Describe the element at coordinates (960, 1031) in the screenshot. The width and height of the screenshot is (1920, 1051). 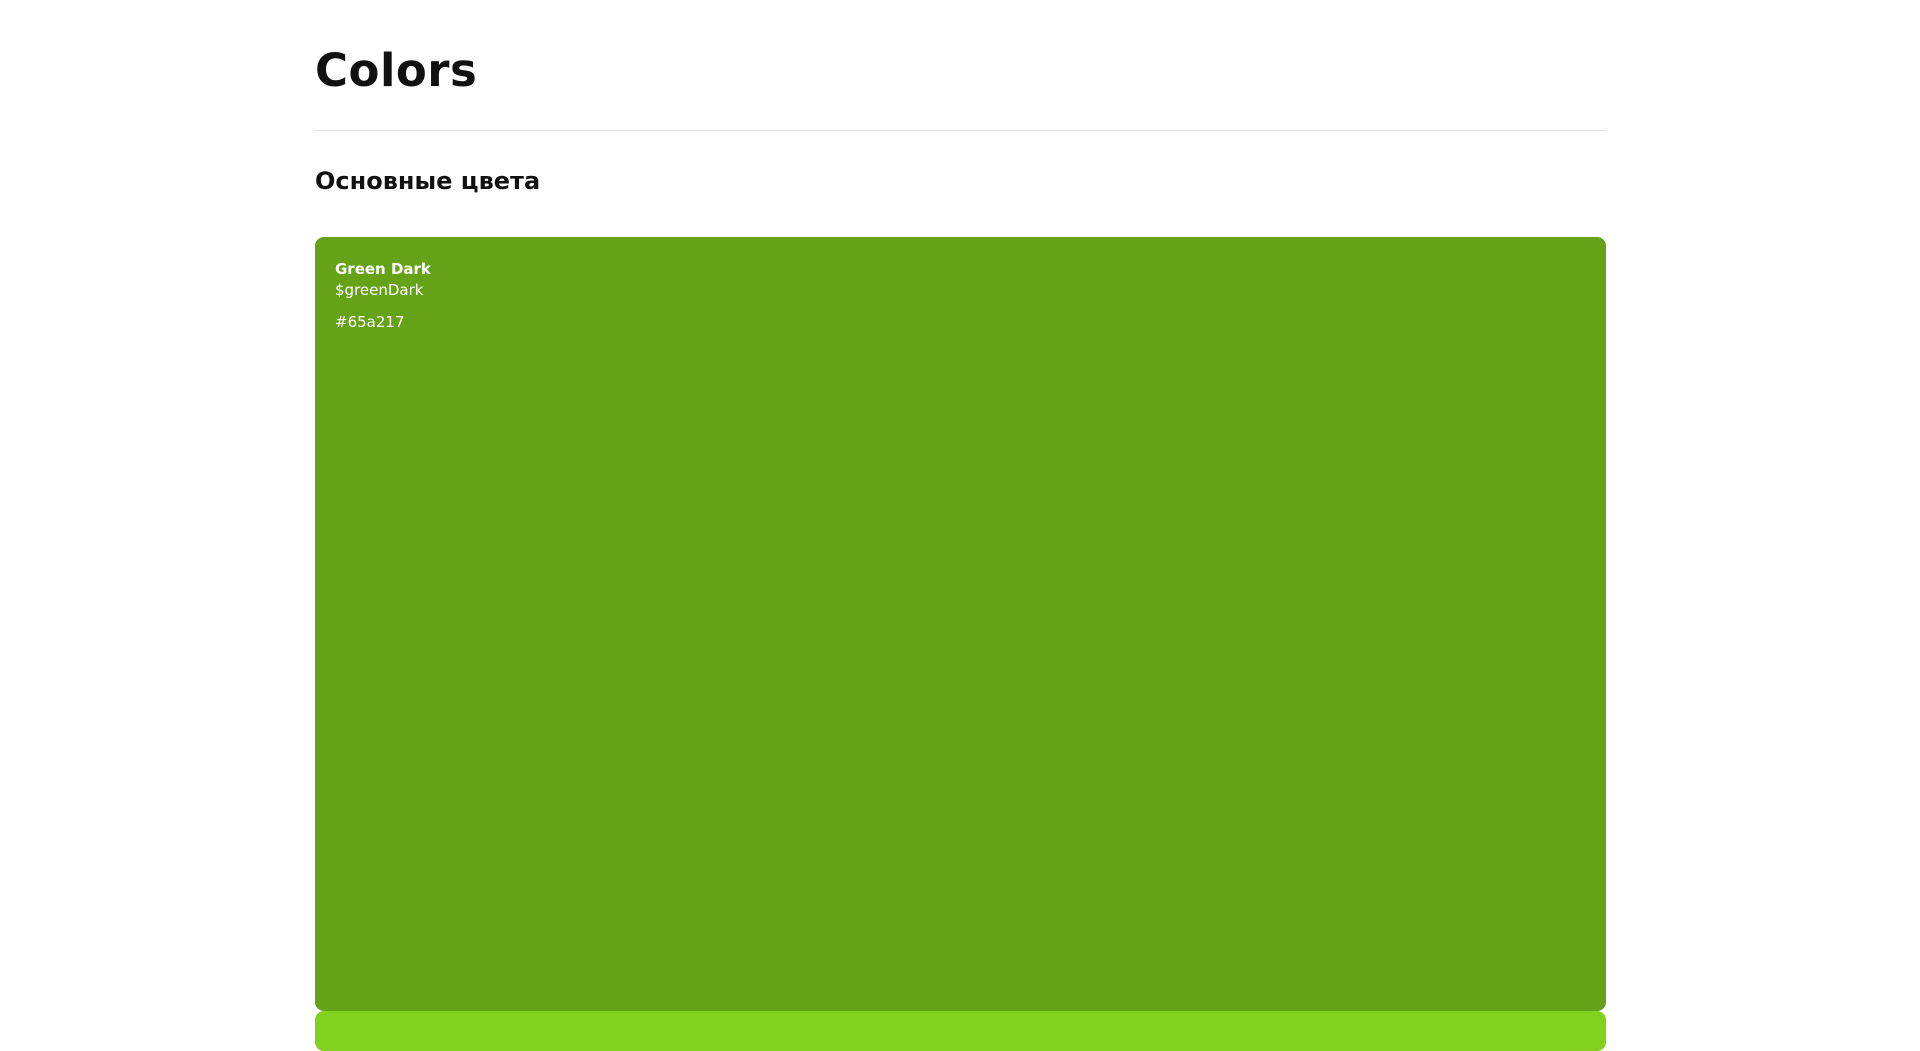
I see `color-swatch-next` at that location.